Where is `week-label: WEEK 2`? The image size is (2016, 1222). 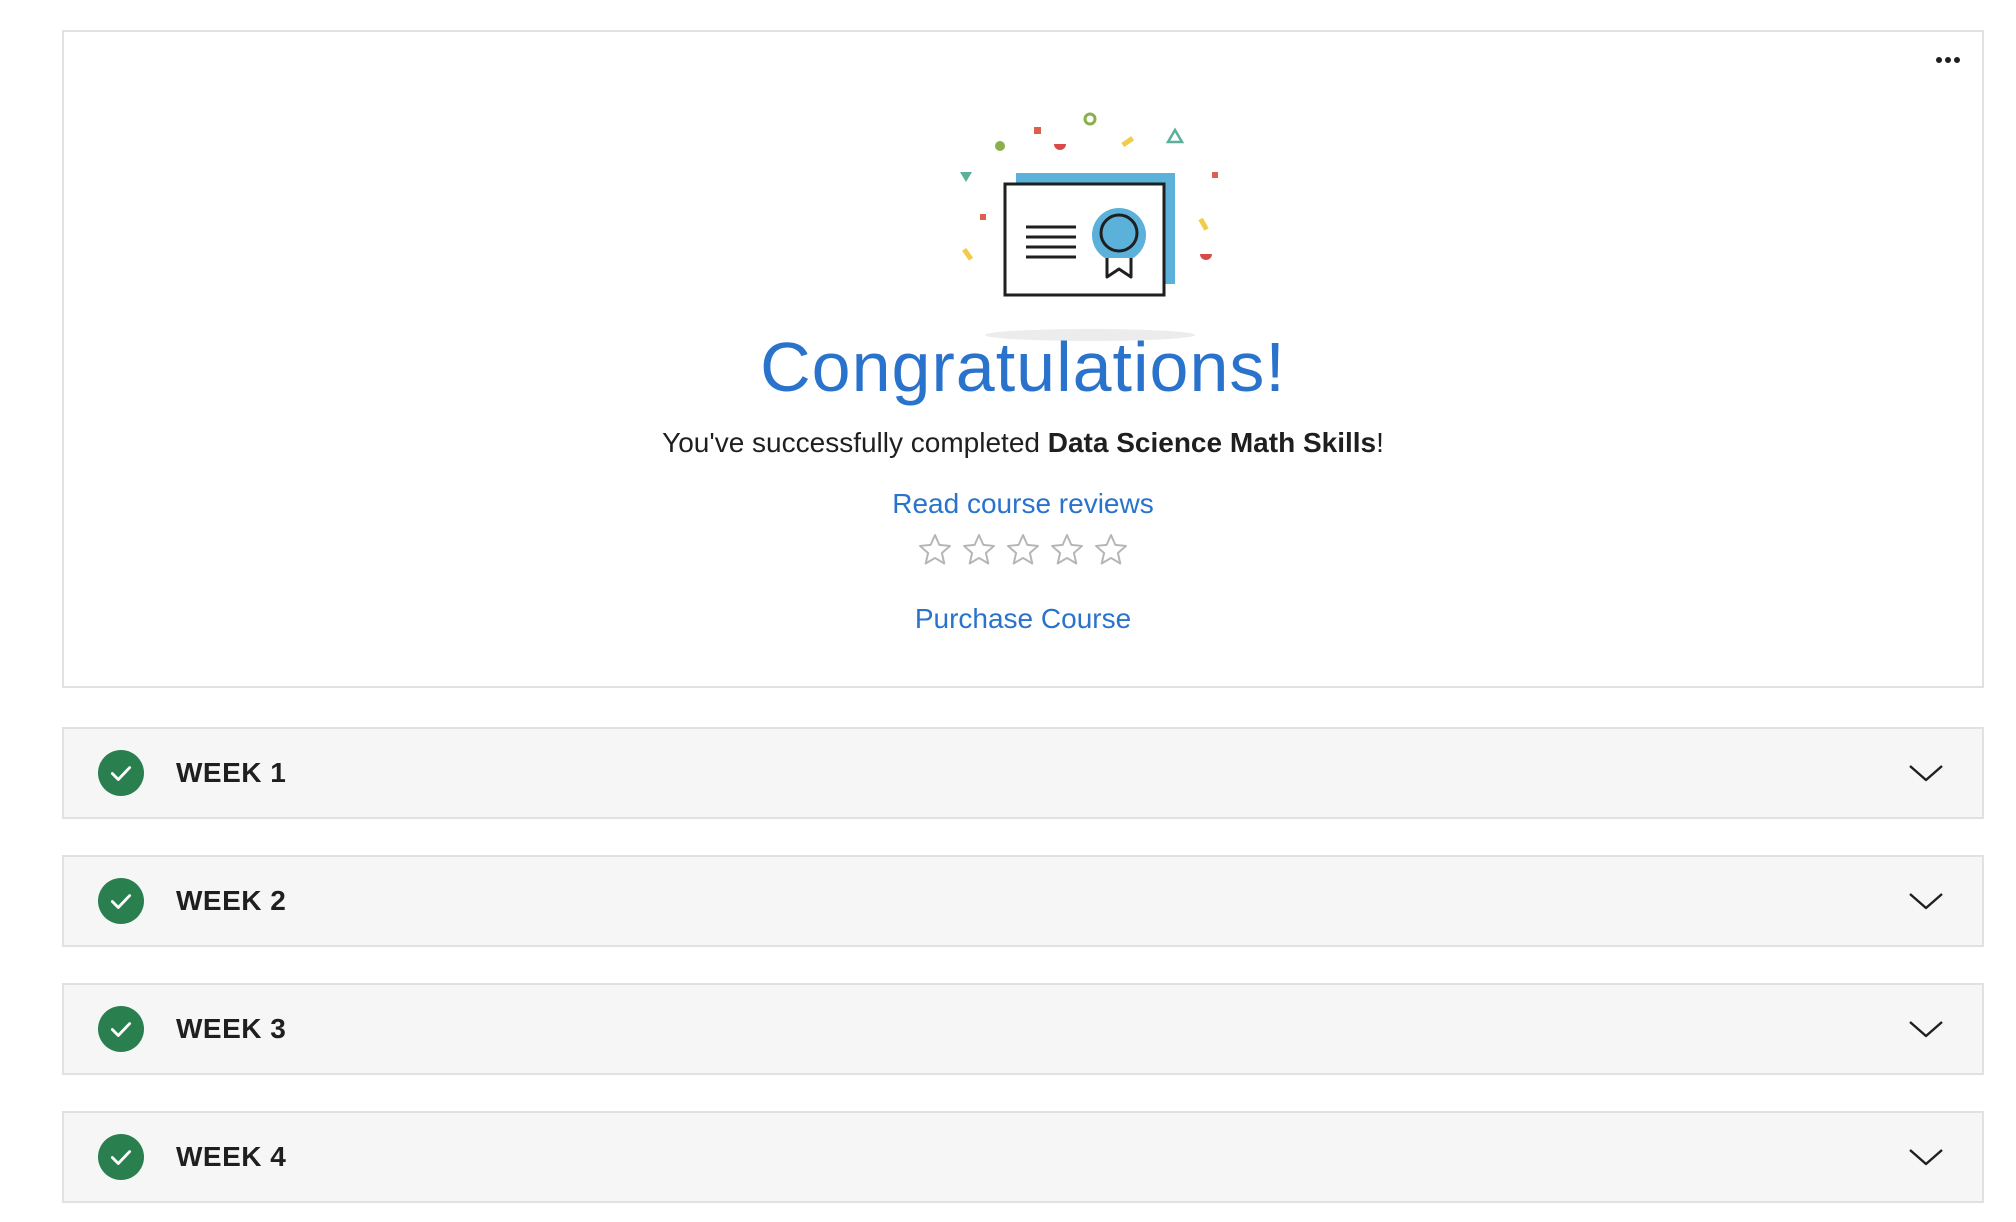
week-label: WEEK 2 is located at coordinates (231, 900).